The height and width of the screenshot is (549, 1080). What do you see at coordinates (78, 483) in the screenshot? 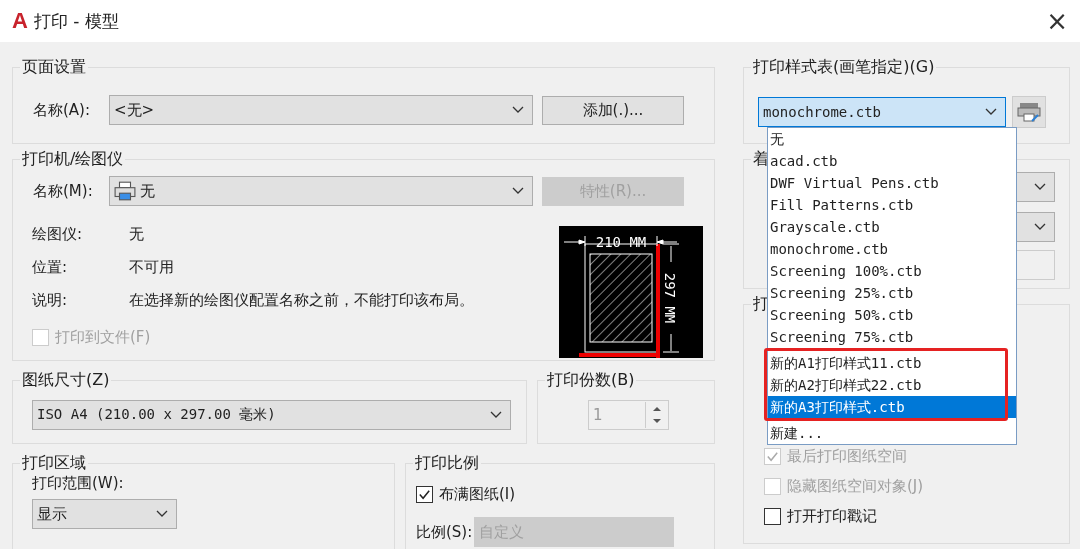
I see `field-label: 打印范围(W):` at bounding box center [78, 483].